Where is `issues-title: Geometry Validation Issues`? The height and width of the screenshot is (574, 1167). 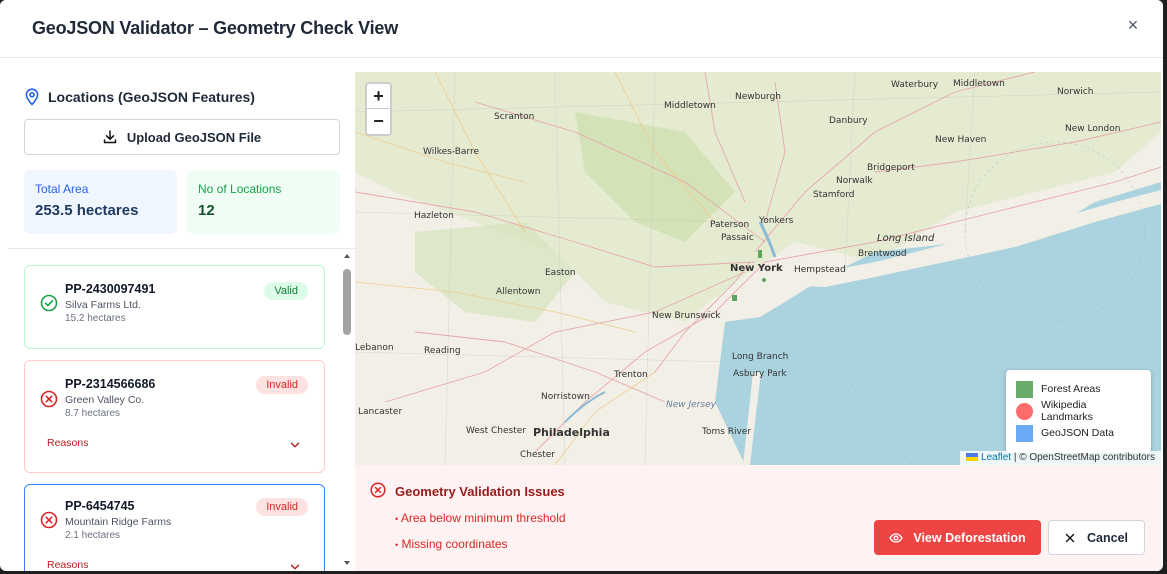 issues-title: Geometry Validation Issues is located at coordinates (480, 491).